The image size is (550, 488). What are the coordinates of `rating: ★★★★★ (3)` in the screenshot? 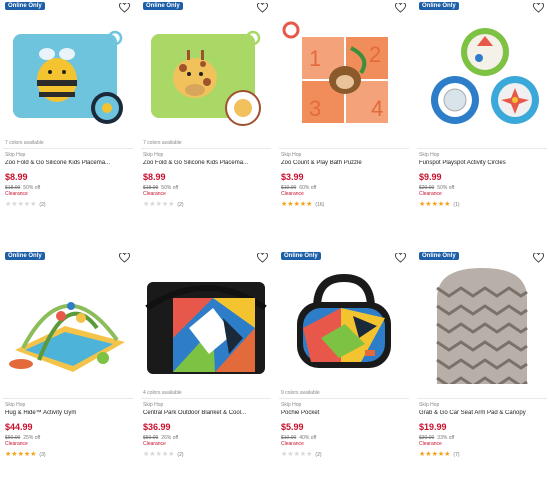 It's located at (25, 455).